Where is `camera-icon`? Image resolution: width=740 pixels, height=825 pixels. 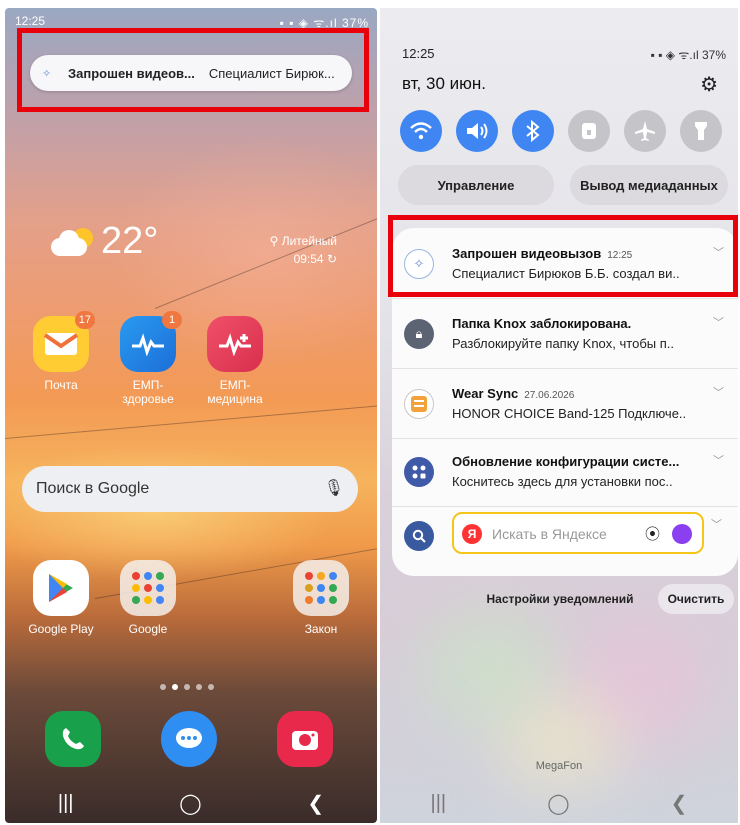 camera-icon is located at coordinates (305, 739).